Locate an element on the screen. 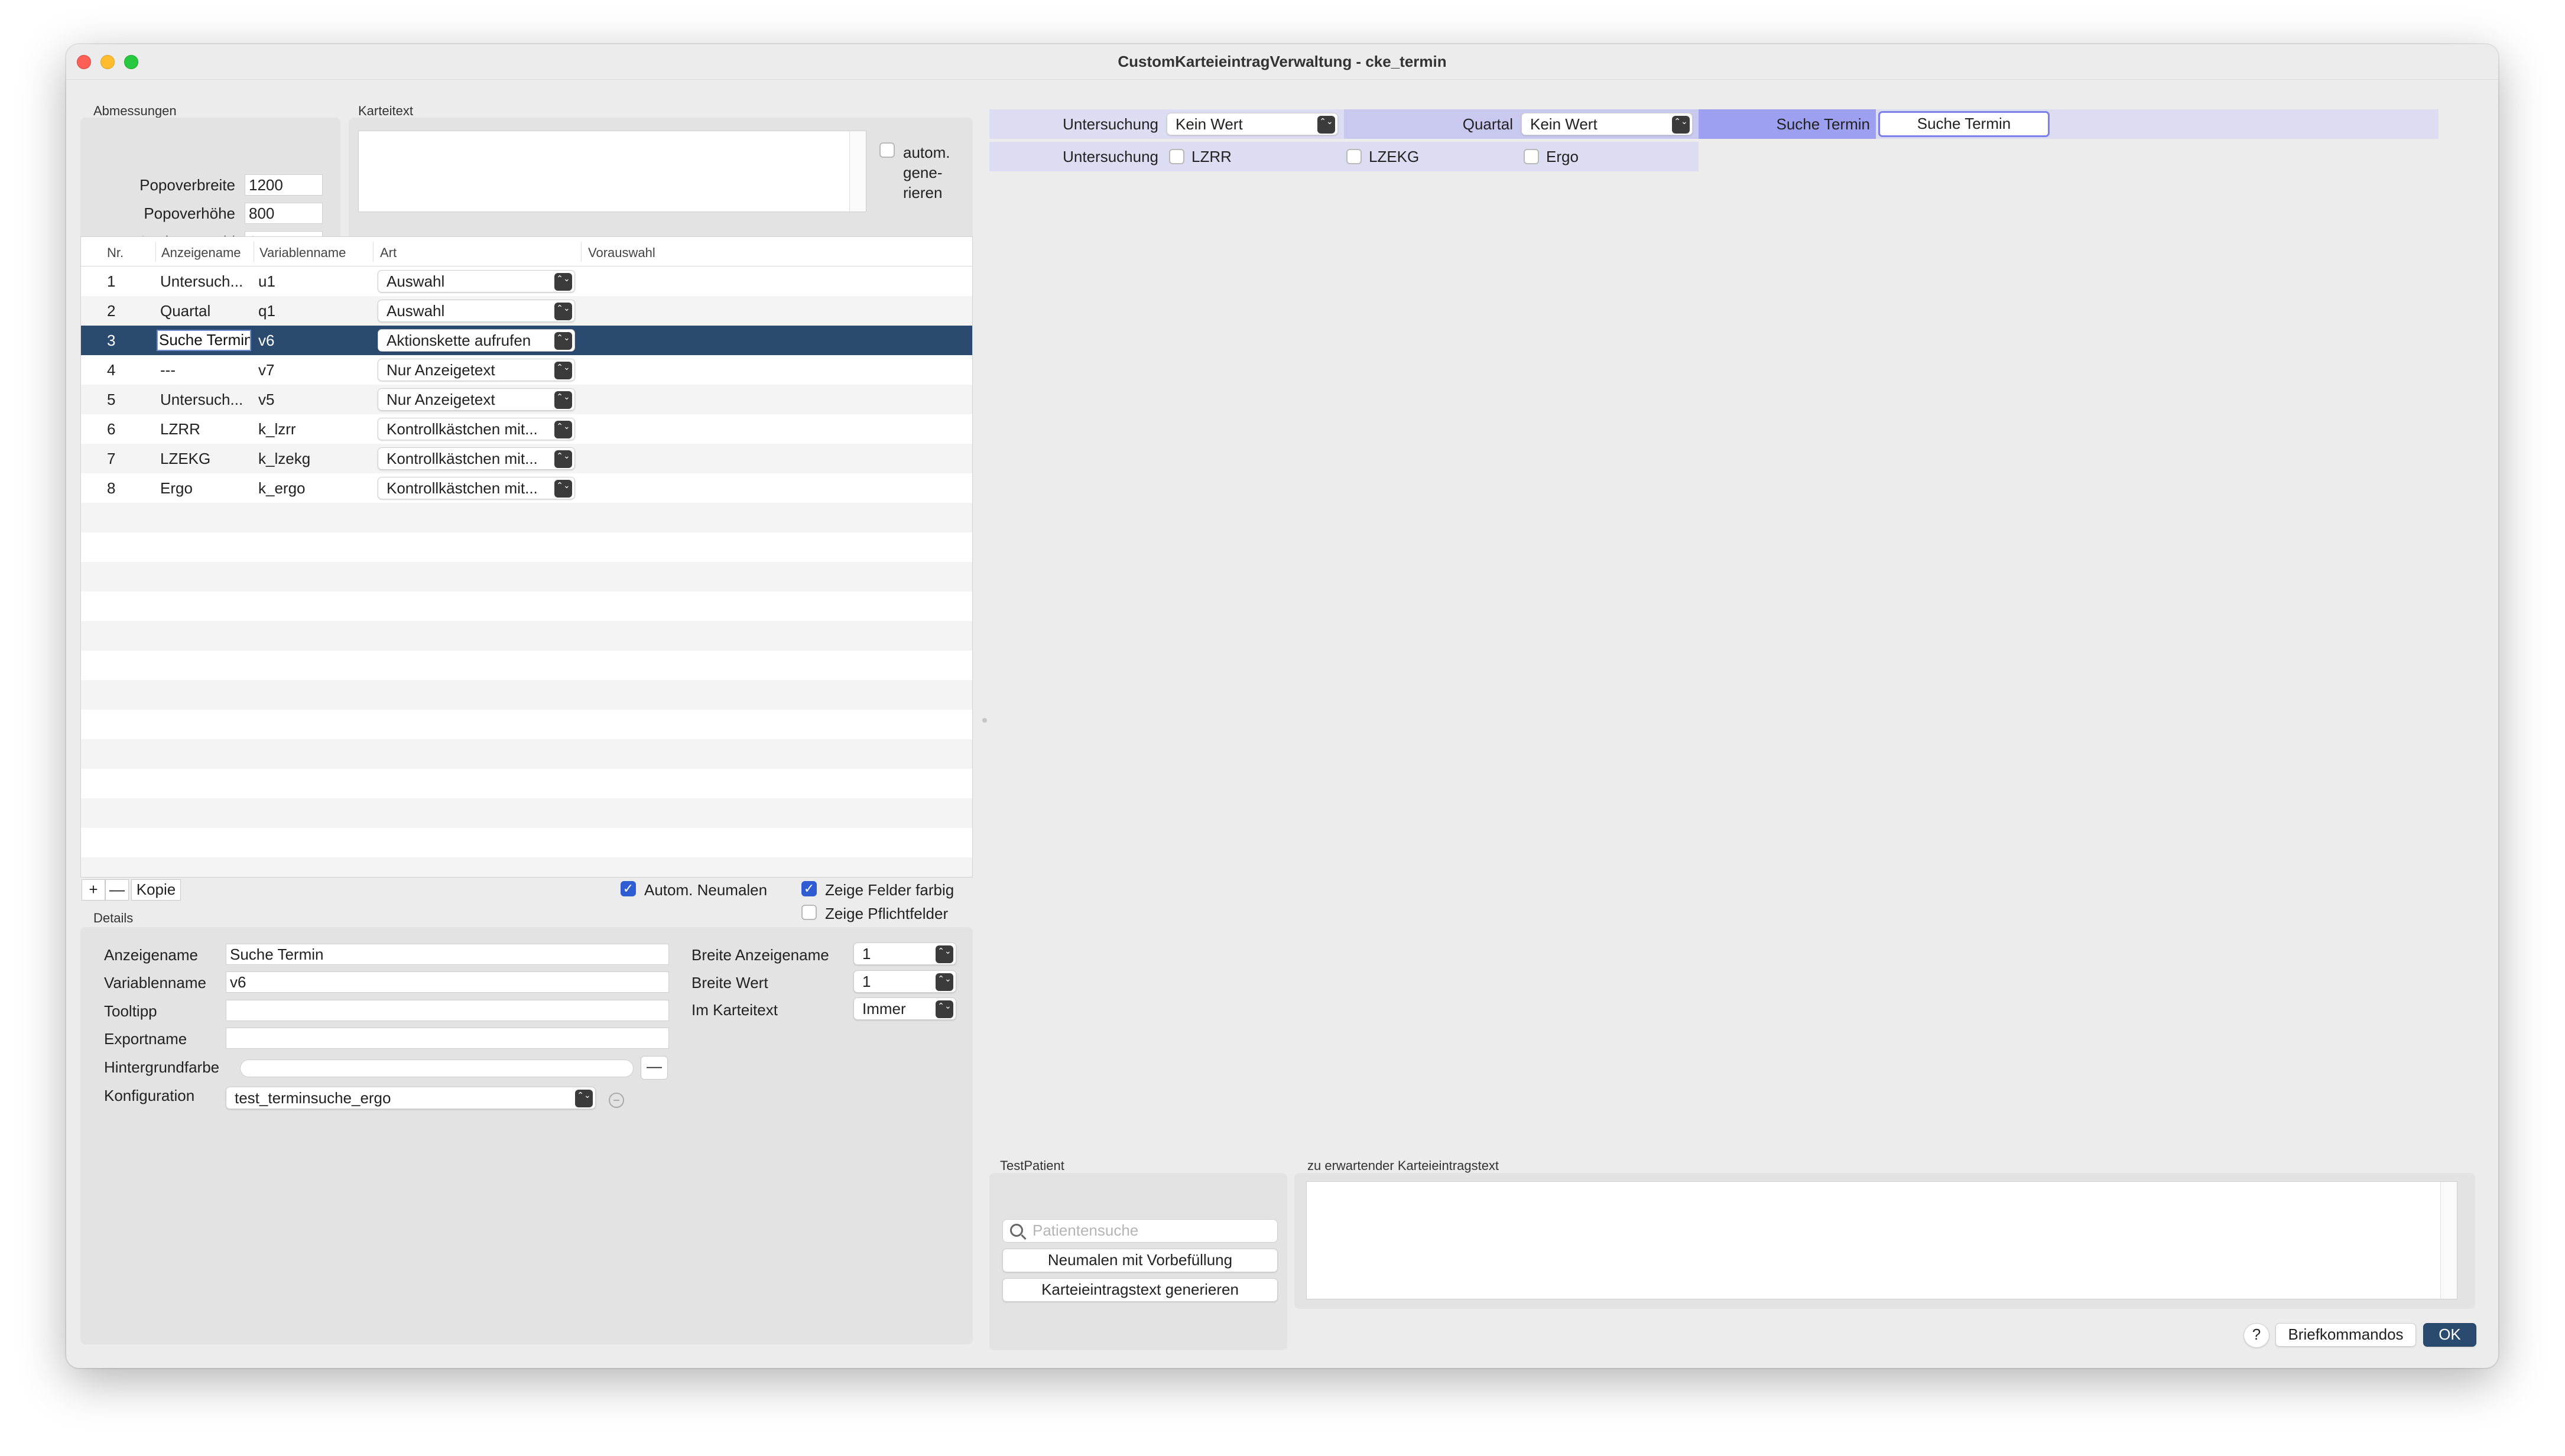 The height and width of the screenshot is (1456, 2565). row-nr: 7 is located at coordinates (111, 458).